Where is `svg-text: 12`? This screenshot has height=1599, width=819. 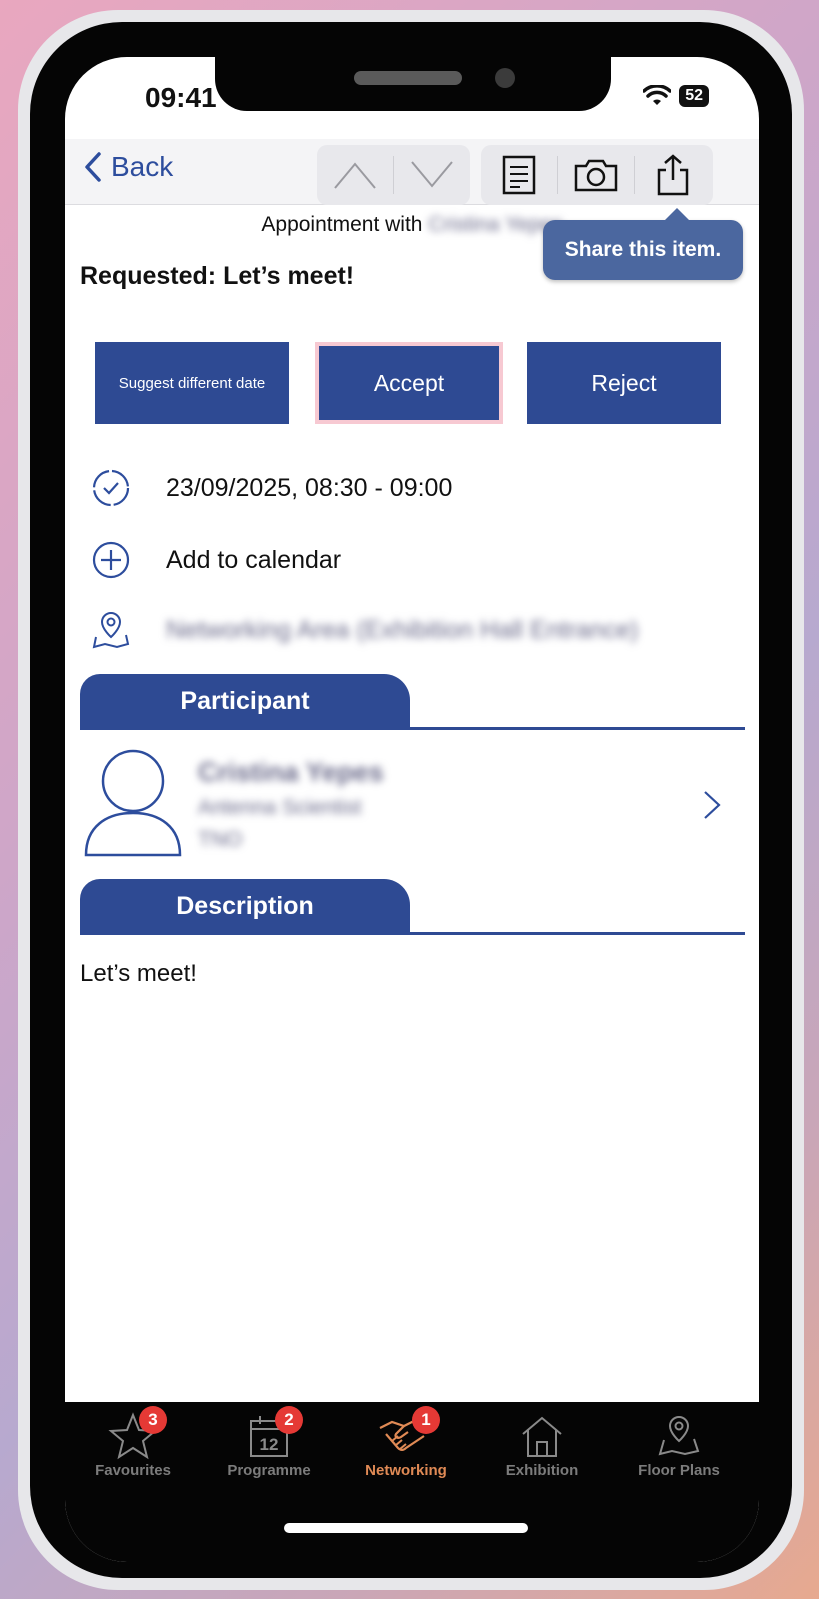
svg-text: 12 is located at coordinates (269, 1444).